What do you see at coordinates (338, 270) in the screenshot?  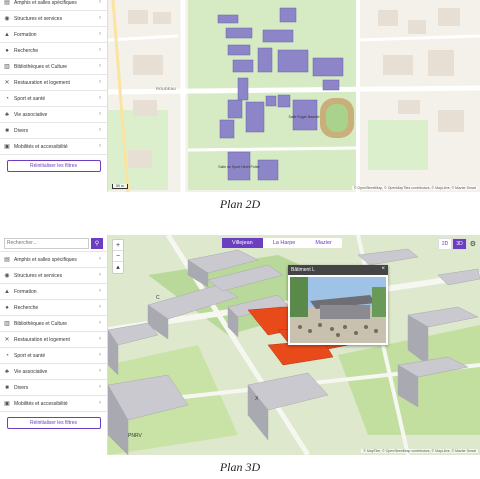 I see `popup-title: Bâtiment L` at bounding box center [338, 270].